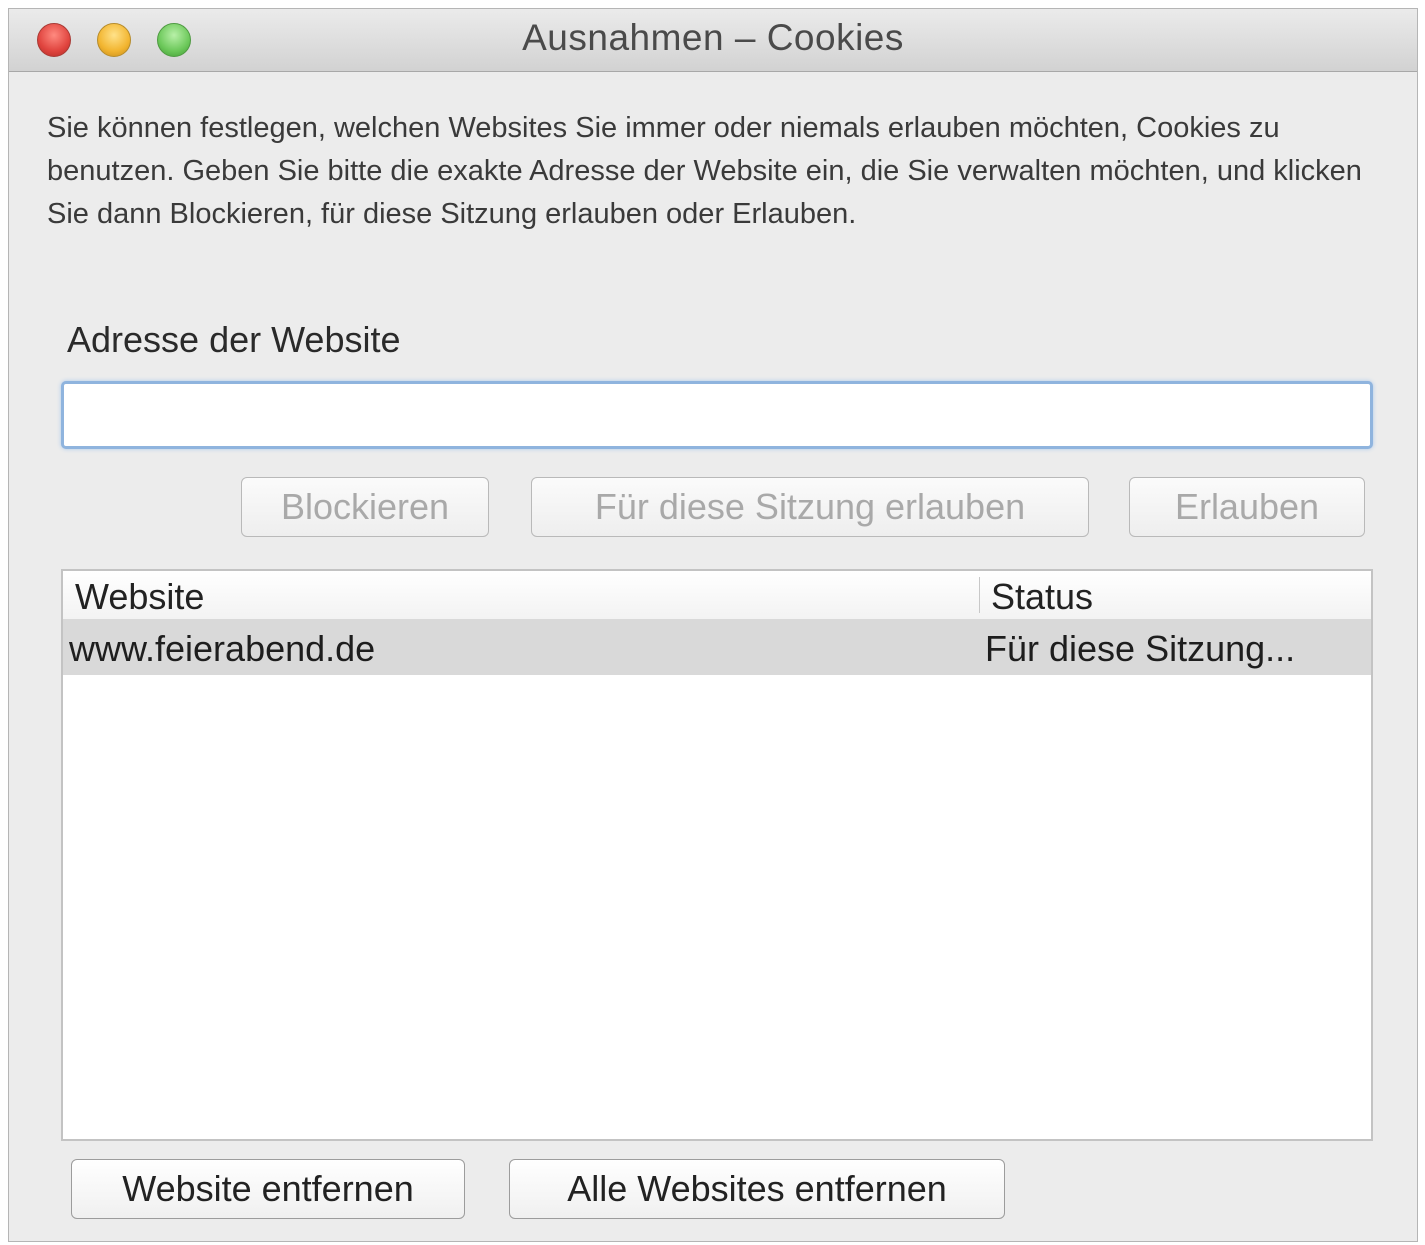  I want to click on allow-session-button: Für diese Sitzung erlauben, so click(810, 507).